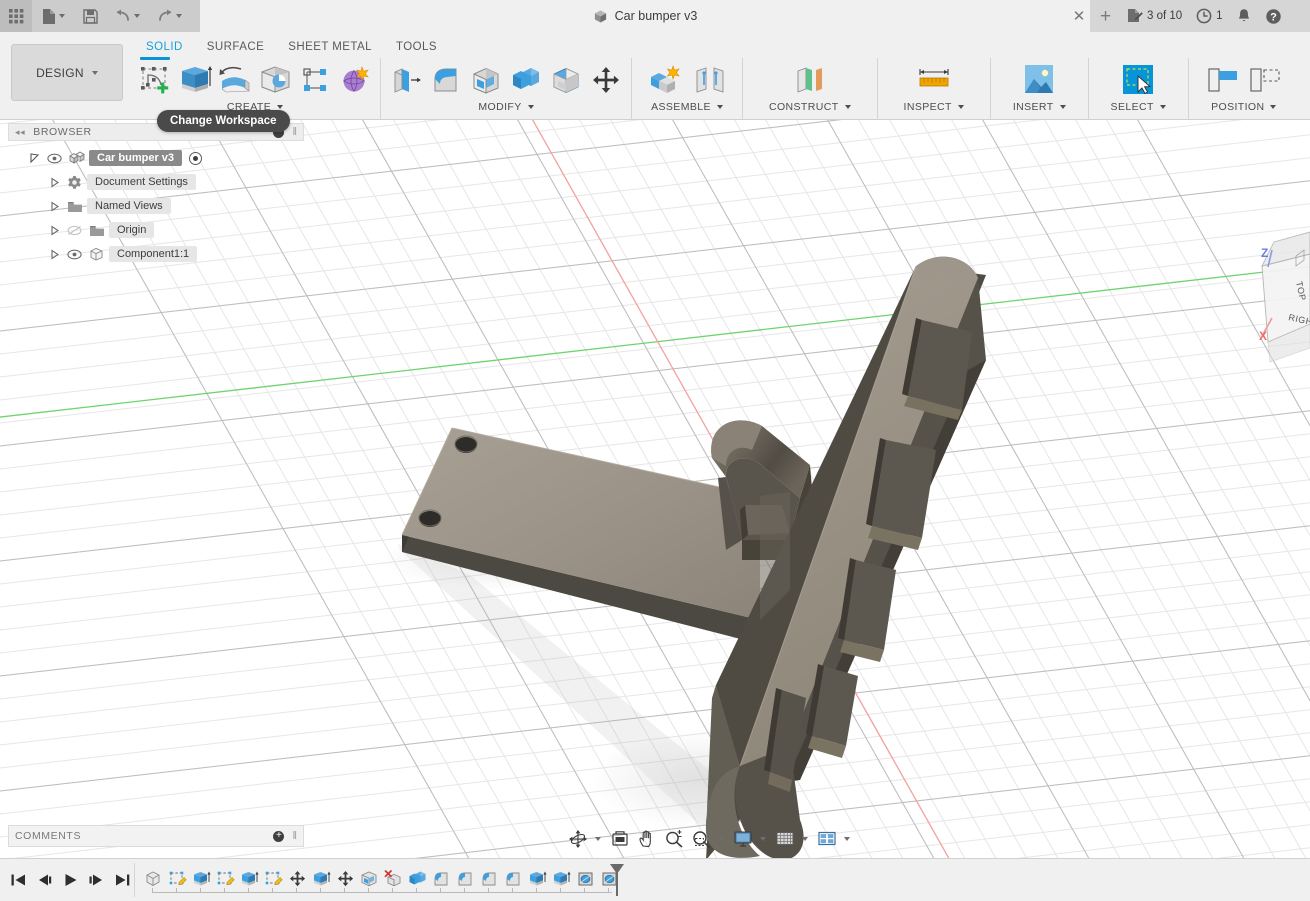  Describe the element at coordinates (620, 839) in the screenshot. I see `look-at-button` at that location.